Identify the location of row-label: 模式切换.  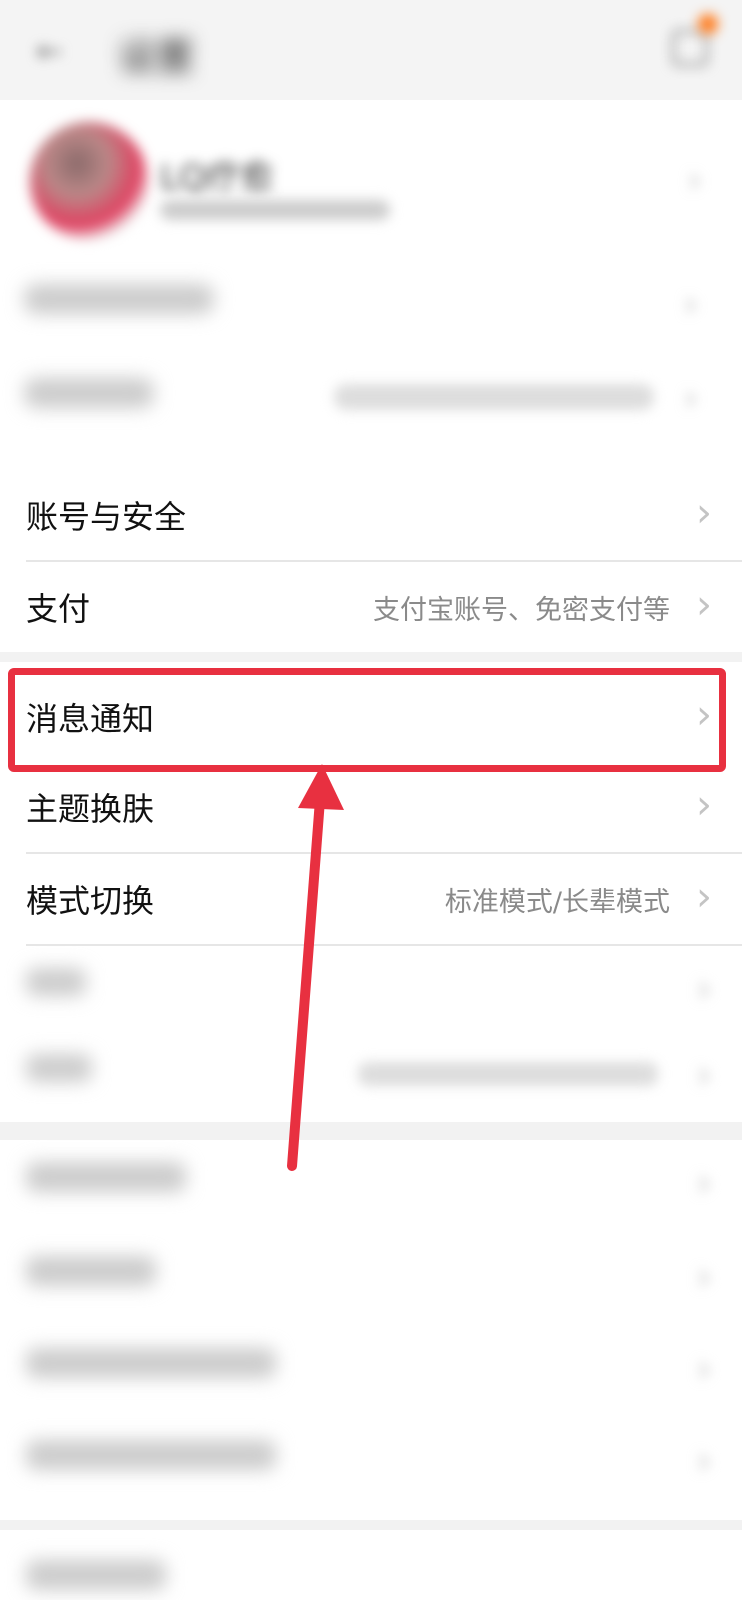
(90, 901).